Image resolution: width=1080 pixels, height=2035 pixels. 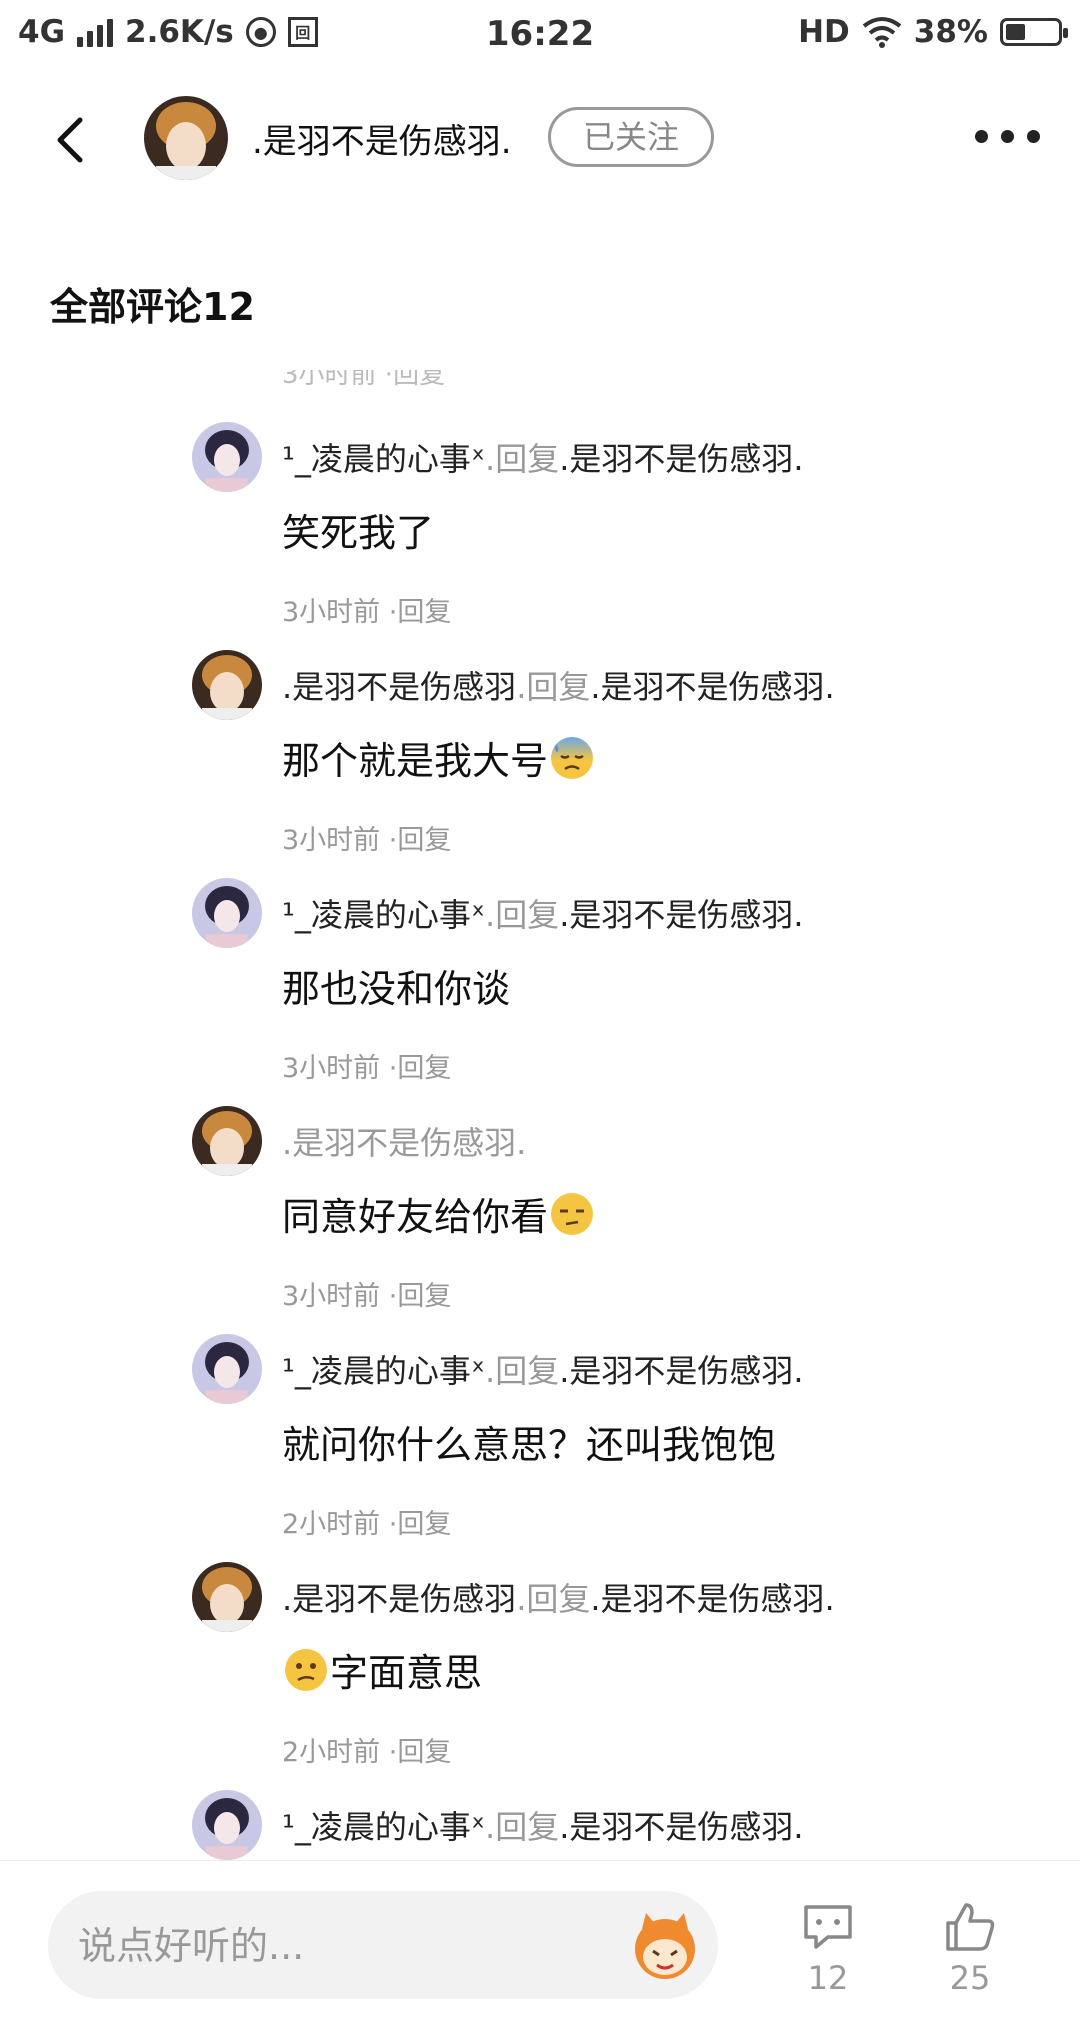 What do you see at coordinates (415, 761) in the screenshot?
I see `comment-body: 那个就是我大号` at bounding box center [415, 761].